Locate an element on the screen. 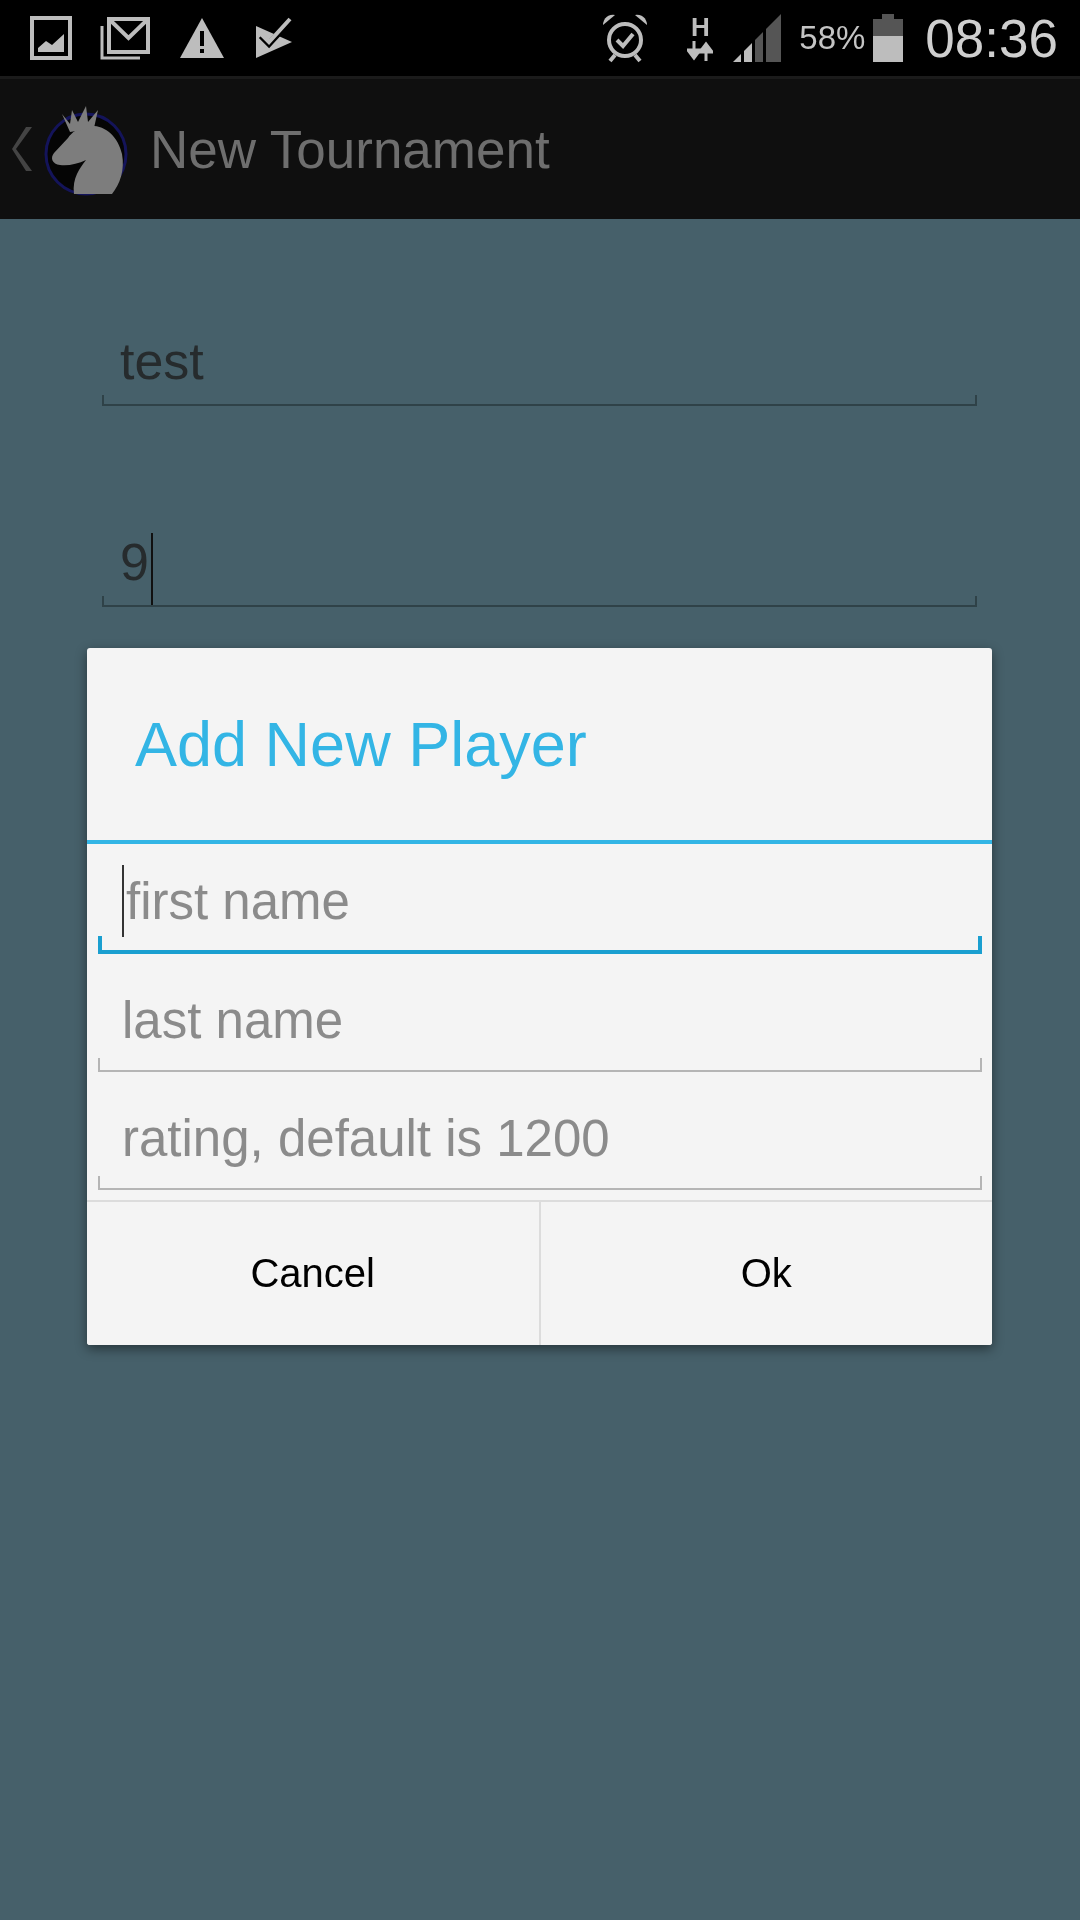 The image size is (1080, 1920). data-arrows-icon is located at coordinates (700, 51).